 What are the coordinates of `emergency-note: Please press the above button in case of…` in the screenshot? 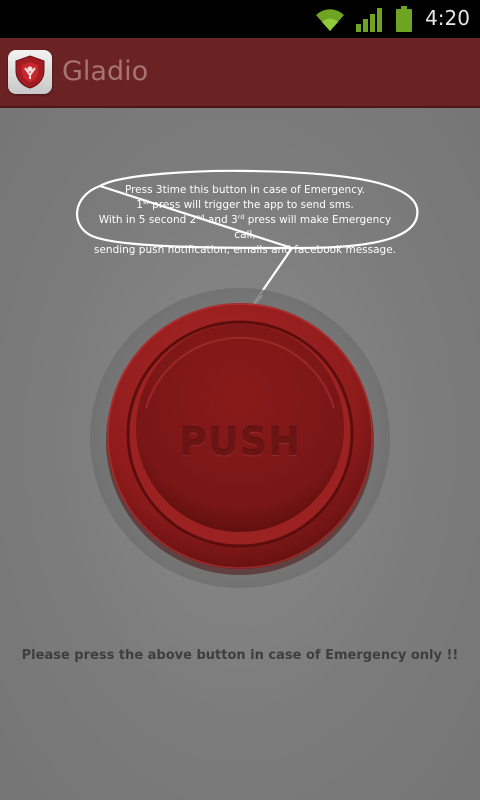 It's located at (240, 655).